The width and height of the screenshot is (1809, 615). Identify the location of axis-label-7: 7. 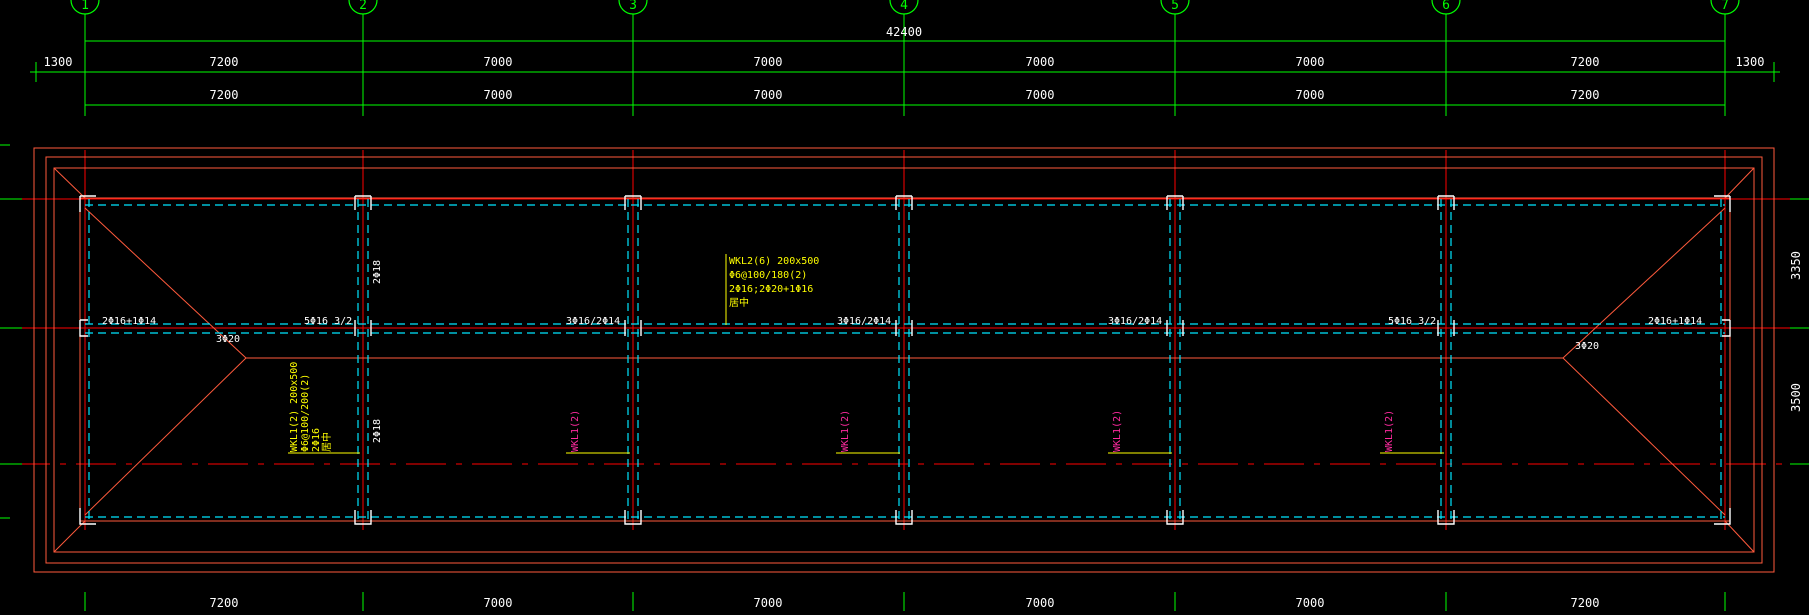
(1725, 6).